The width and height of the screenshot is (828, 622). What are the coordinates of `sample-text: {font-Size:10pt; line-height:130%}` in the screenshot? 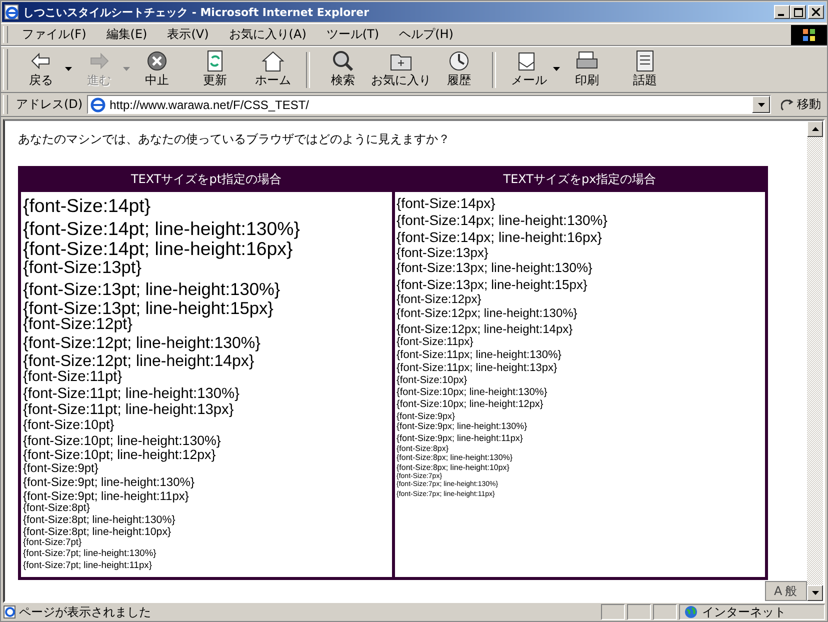 It's located at (122, 440).